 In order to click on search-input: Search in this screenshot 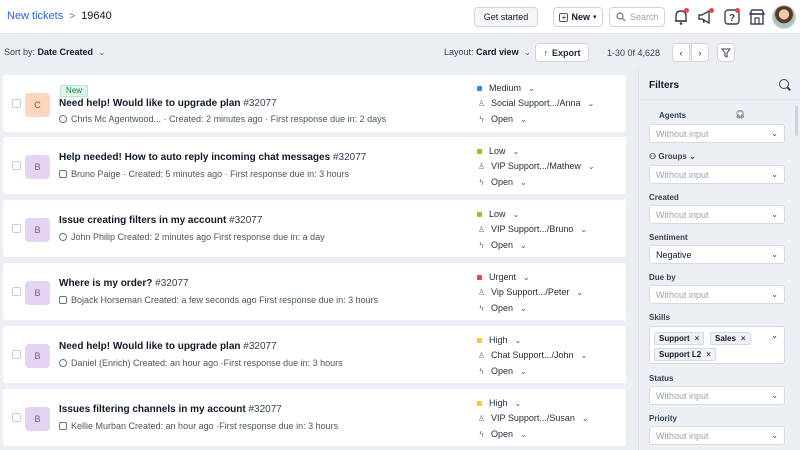, I will do `click(637, 17)`.